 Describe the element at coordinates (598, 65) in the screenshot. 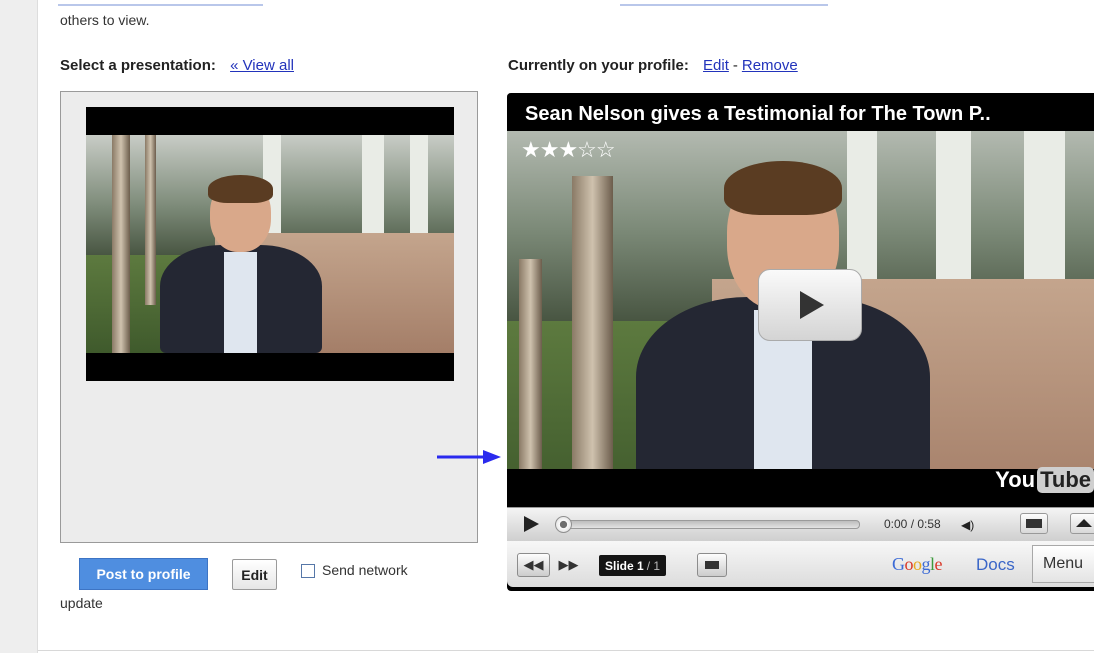

I see `profile-label: Currently on your profile:` at that location.